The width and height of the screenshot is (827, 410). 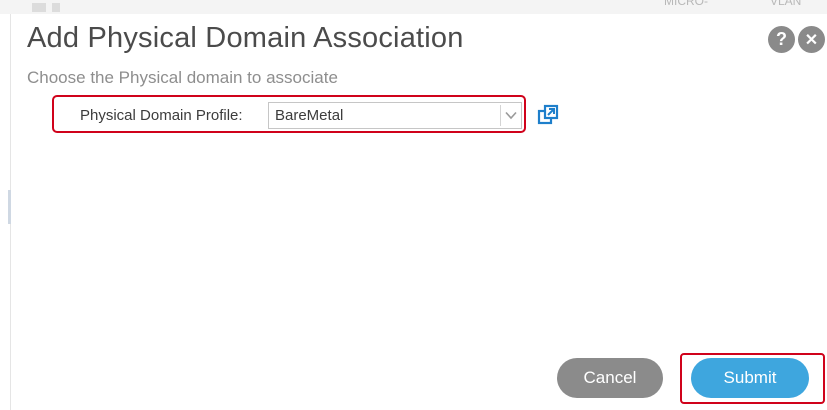 I want to click on close-glyph: ✕, so click(x=811, y=40).